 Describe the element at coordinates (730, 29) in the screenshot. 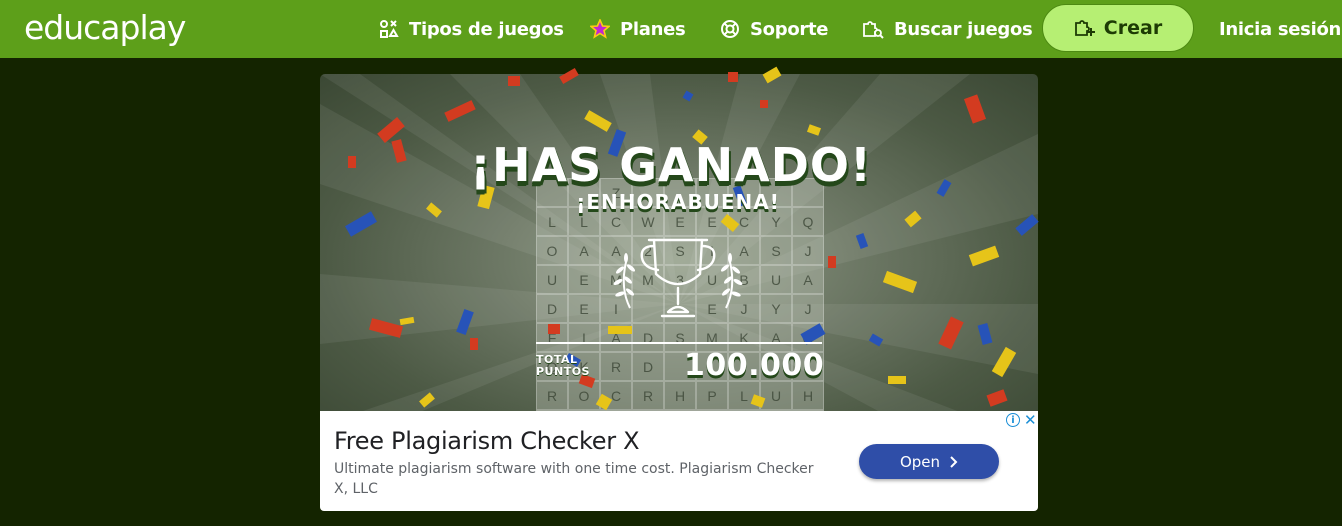

I see `lifebuoy-icon` at that location.